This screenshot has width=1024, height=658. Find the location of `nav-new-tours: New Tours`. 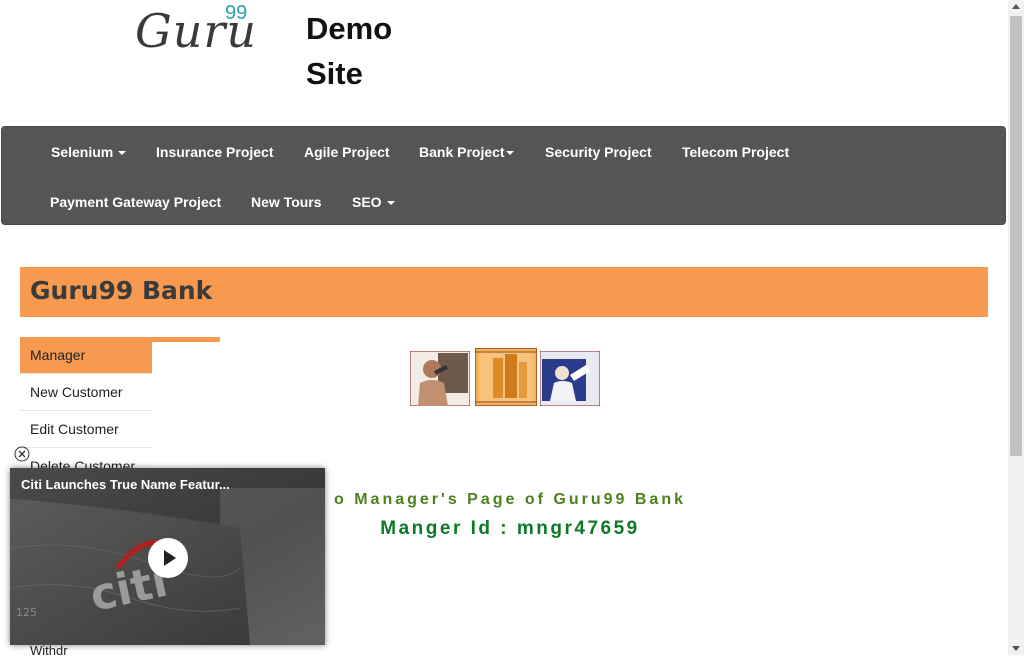

nav-new-tours: New Tours is located at coordinates (286, 202).